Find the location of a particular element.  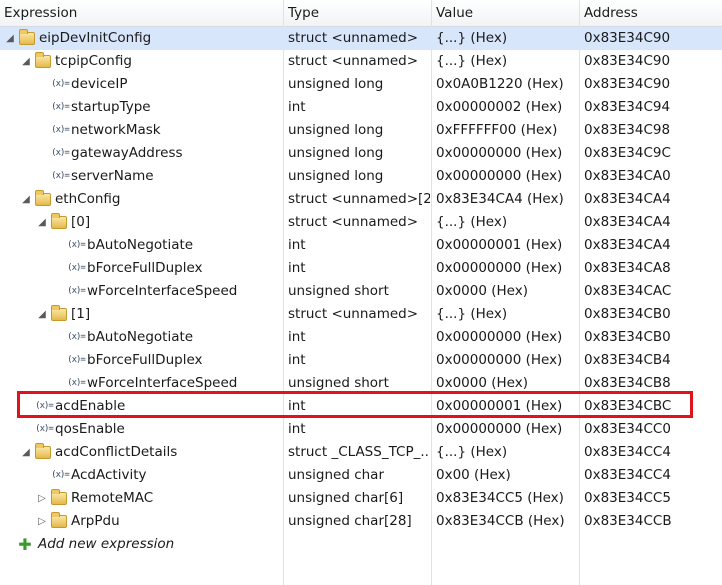

add-new-expression-row: ✚ Add new expression is located at coordinates (361, 544).